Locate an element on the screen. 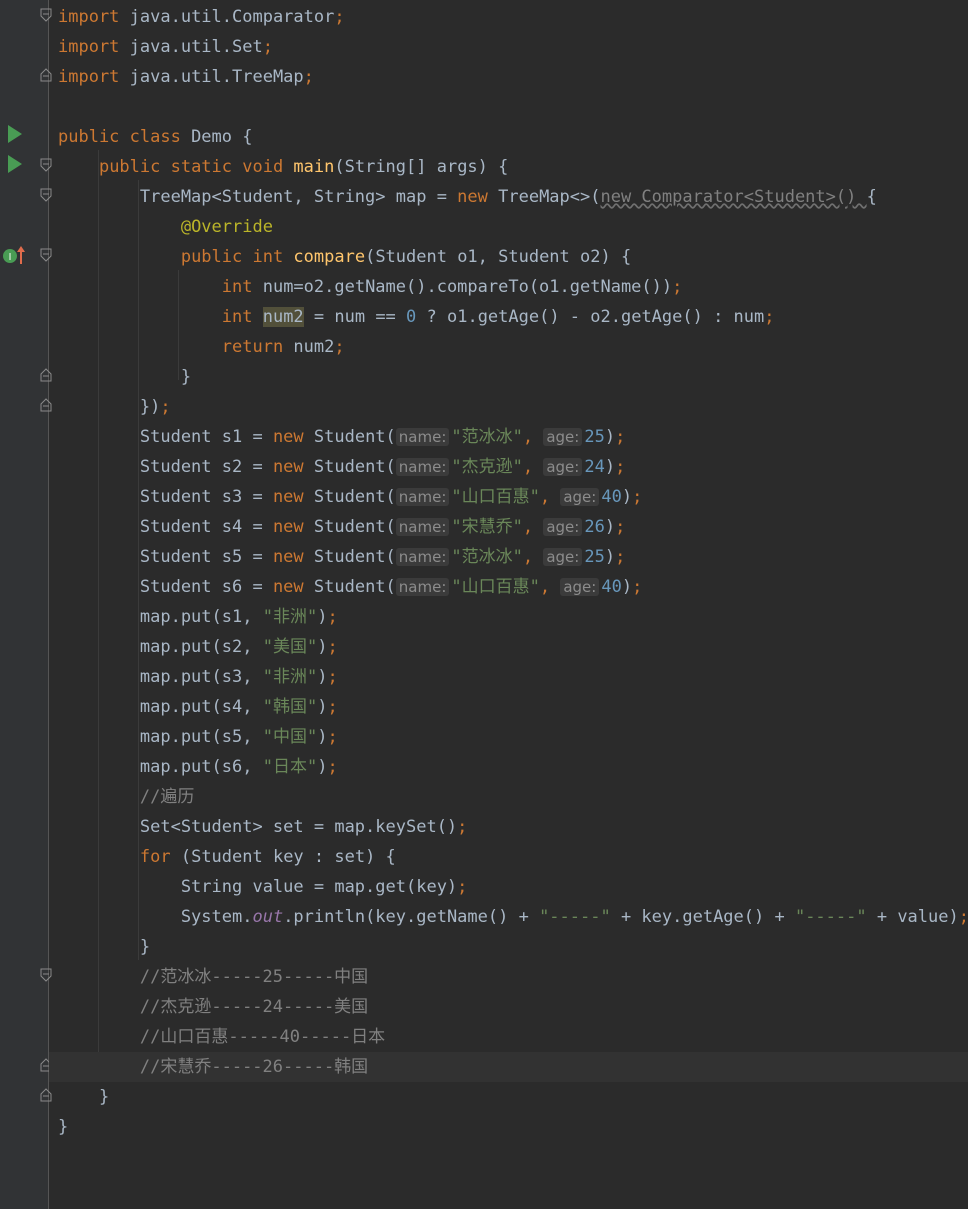  code-token: compare is located at coordinates (329, 257).